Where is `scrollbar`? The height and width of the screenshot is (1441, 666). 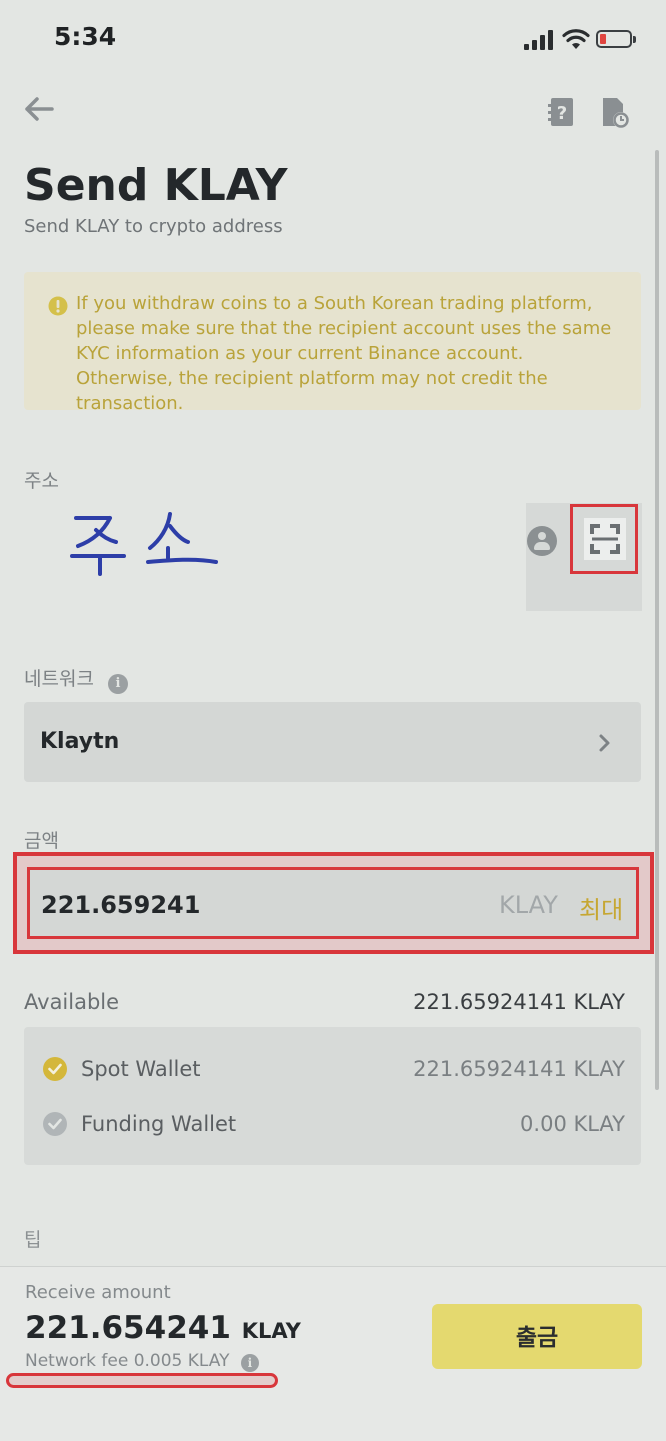
scrollbar is located at coordinates (657, 620).